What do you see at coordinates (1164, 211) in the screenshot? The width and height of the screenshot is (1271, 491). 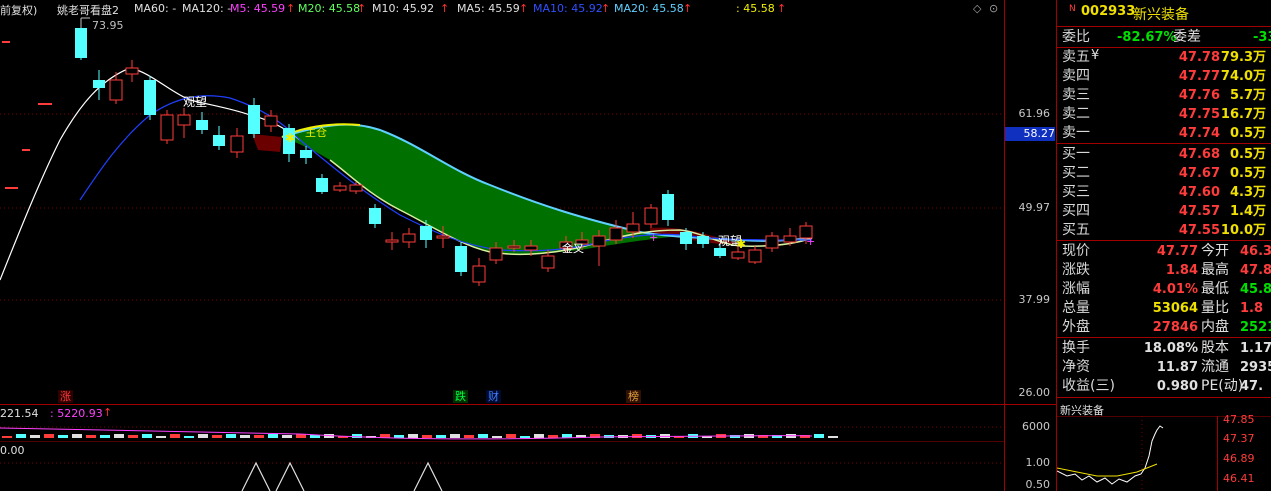 I see `bid-row: 买四 47.57 1.4万` at bounding box center [1164, 211].